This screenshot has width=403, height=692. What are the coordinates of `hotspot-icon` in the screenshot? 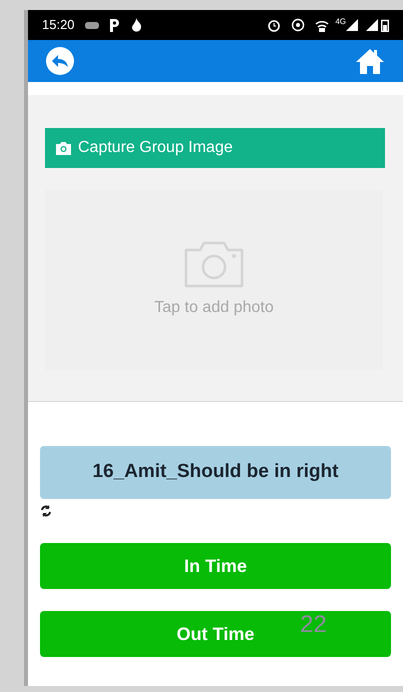 It's located at (298, 25).